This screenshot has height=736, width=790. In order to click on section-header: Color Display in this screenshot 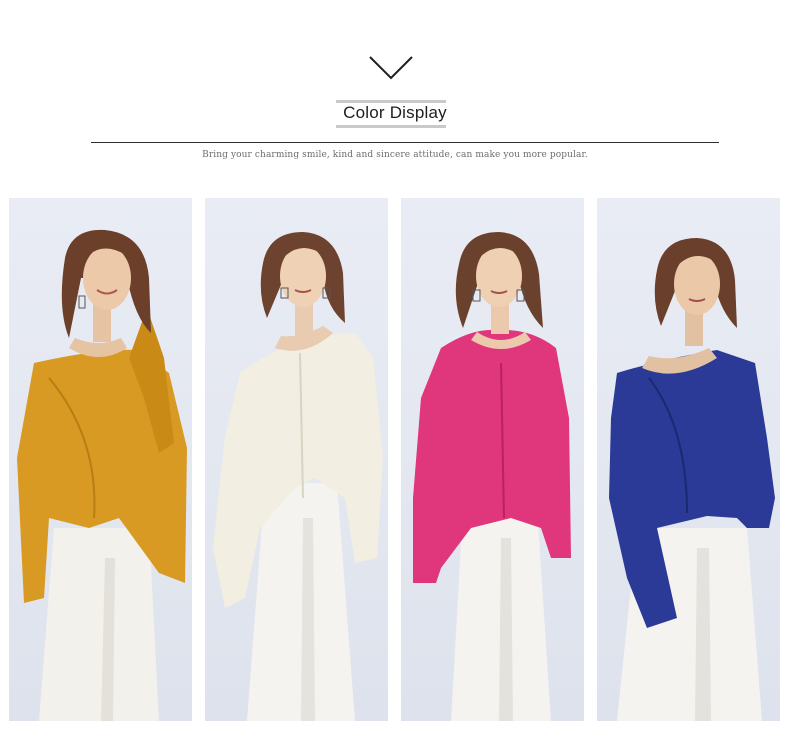, I will do `click(395, 114)`.